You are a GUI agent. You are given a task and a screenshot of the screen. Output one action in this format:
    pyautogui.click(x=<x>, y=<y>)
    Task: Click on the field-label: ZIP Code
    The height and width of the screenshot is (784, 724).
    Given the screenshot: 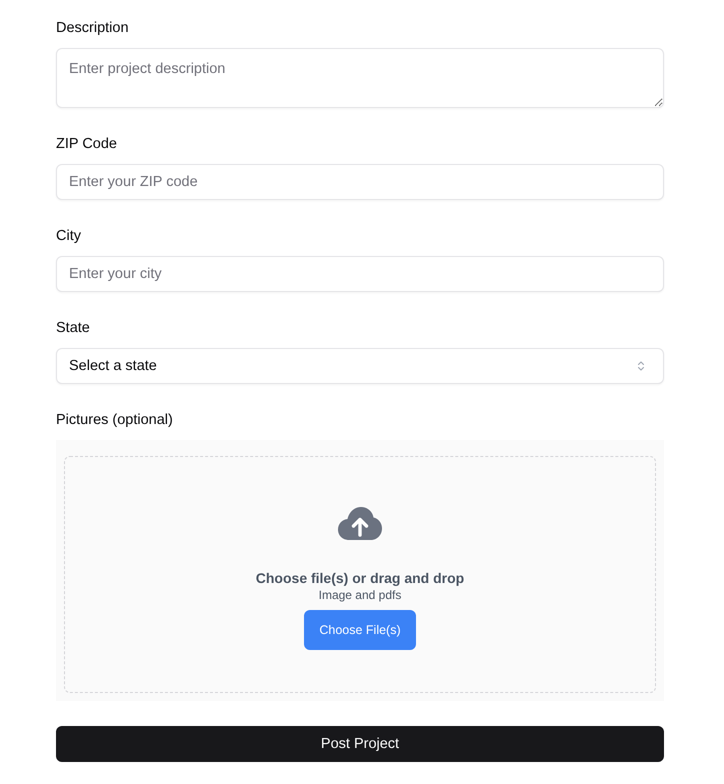 What is the action you would take?
    pyautogui.click(x=86, y=144)
    